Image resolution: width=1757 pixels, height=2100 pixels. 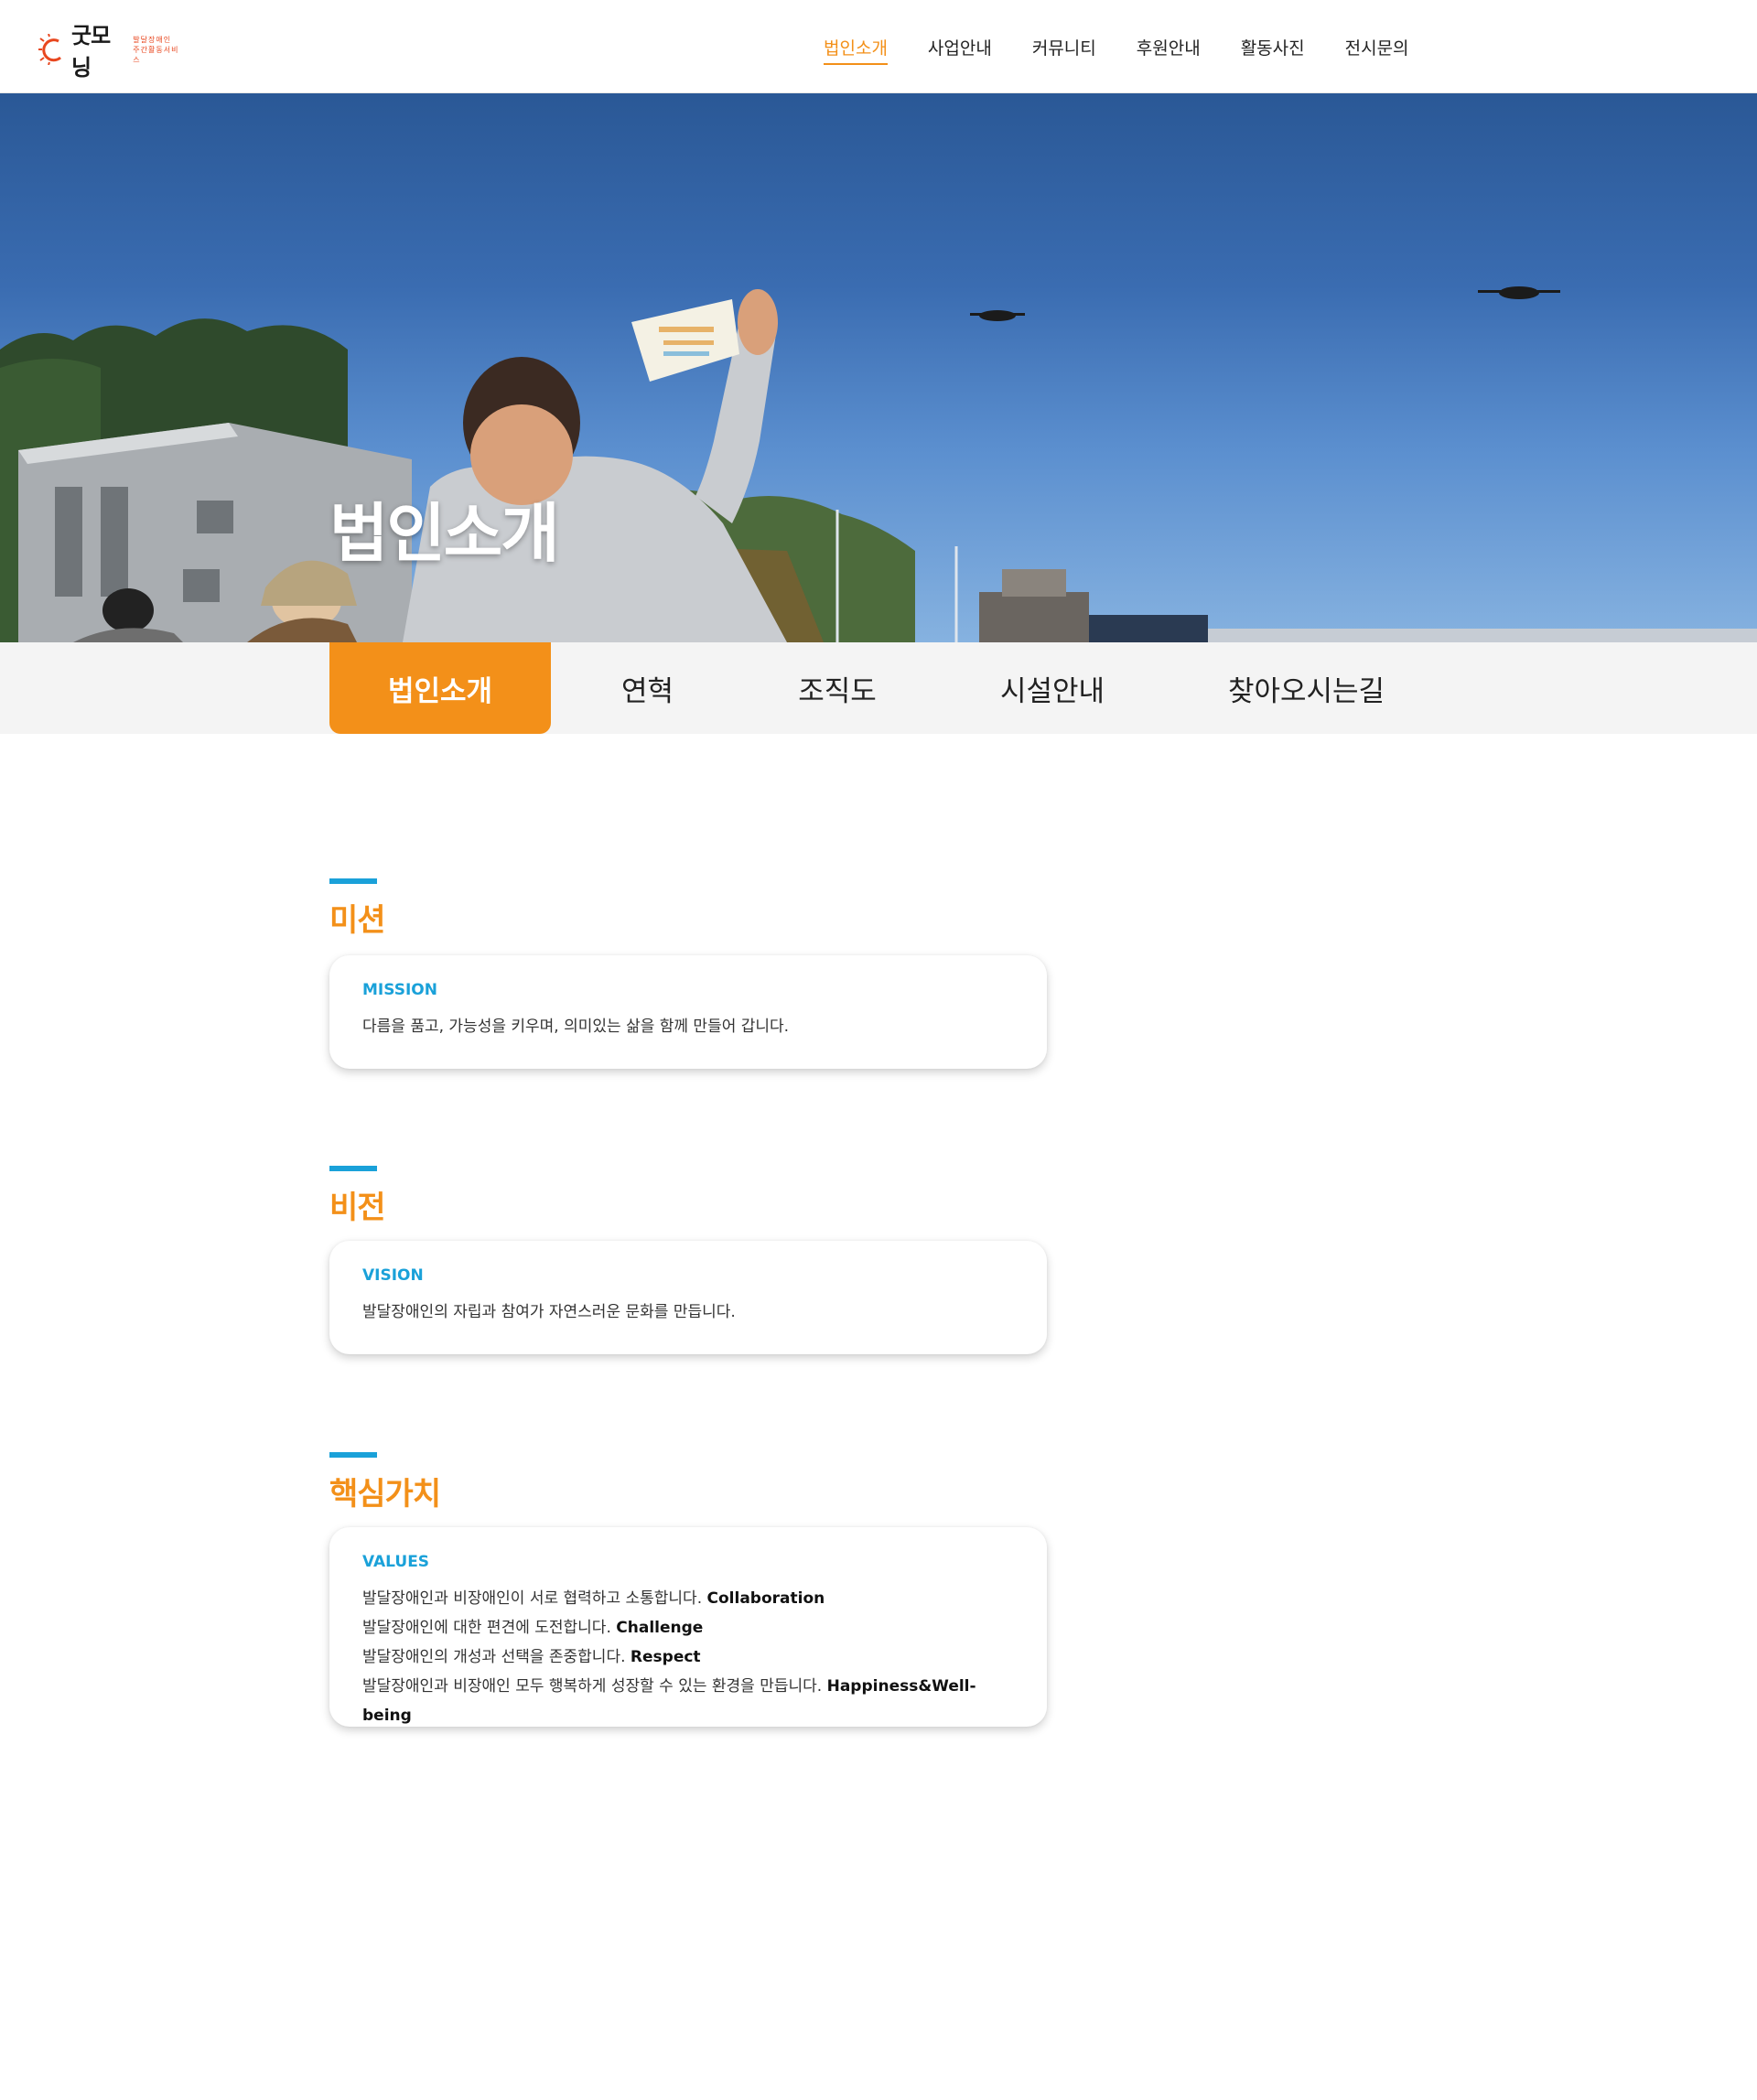 What do you see at coordinates (153, 39) in the screenshot?
I see `logo-subtitle-line1: 발달장애인` at bounding box center [153, 39].